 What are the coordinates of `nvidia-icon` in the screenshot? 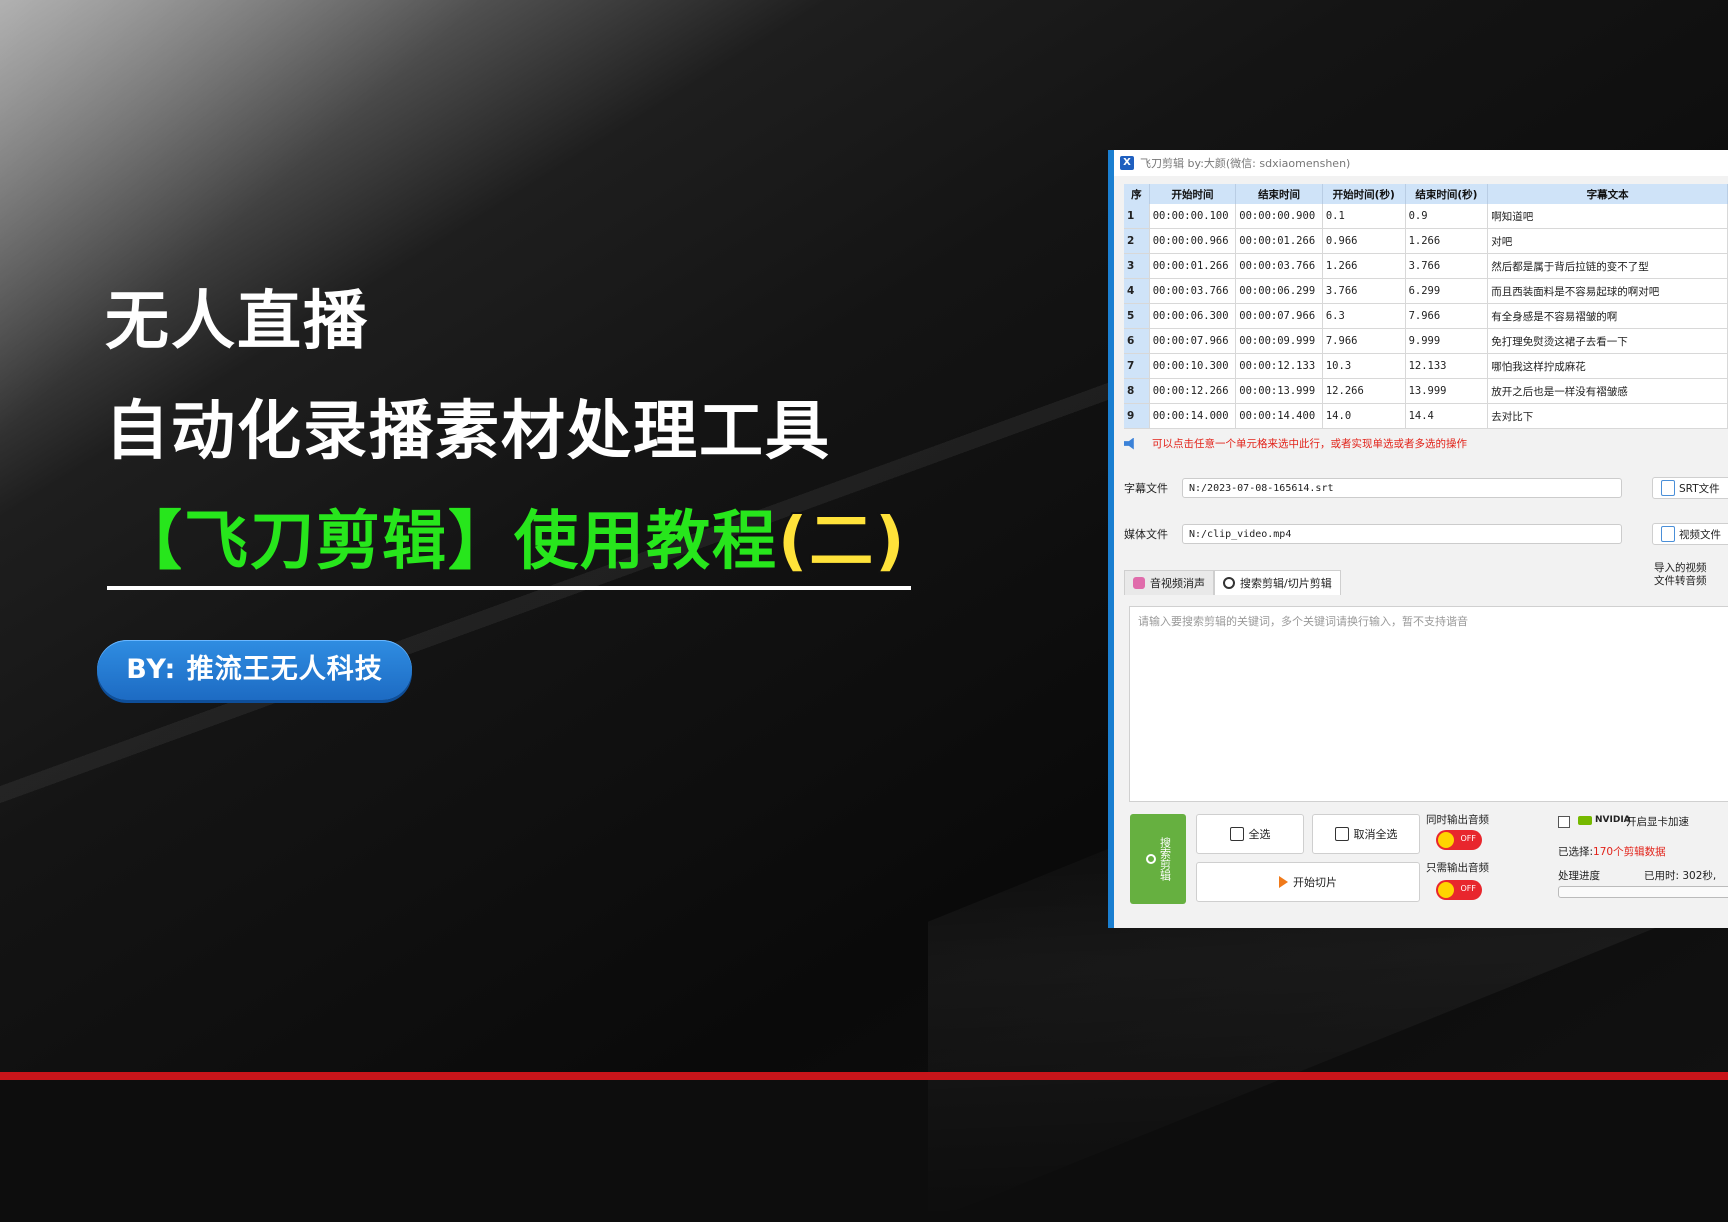 It's located at (1585, 820).